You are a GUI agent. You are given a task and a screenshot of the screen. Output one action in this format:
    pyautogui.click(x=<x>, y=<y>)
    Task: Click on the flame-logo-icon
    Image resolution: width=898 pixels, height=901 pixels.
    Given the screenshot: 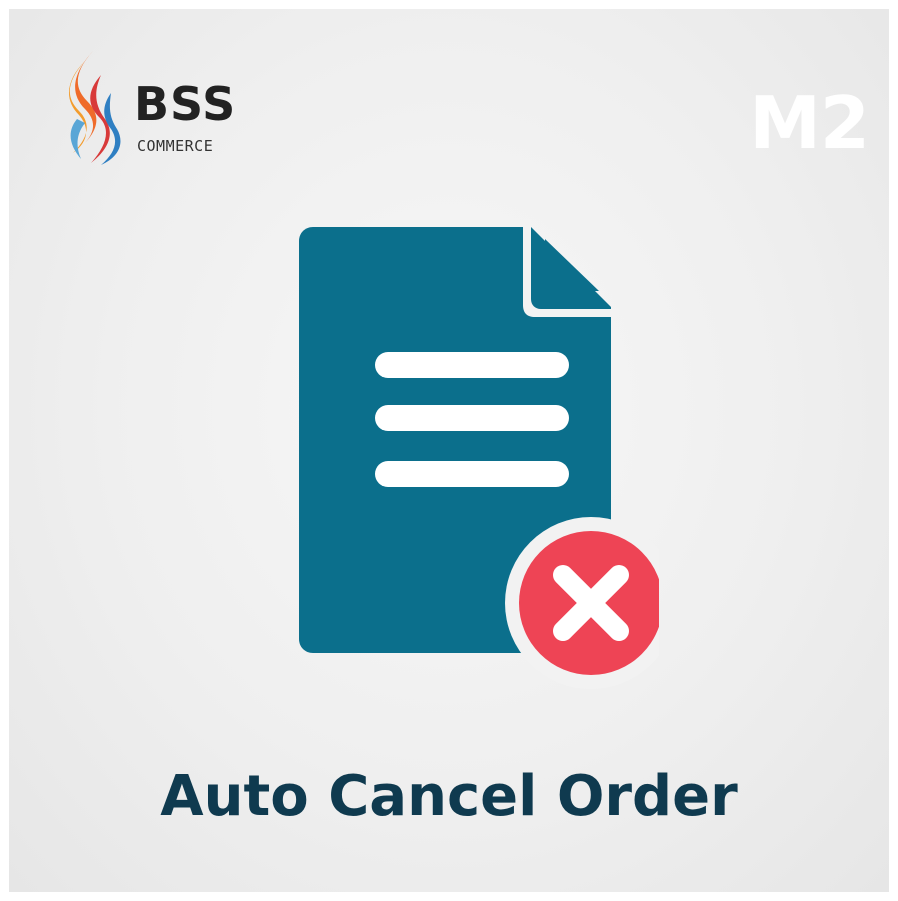 What is the action you would take?
    pyautogui.click(x=94, y=108)
    